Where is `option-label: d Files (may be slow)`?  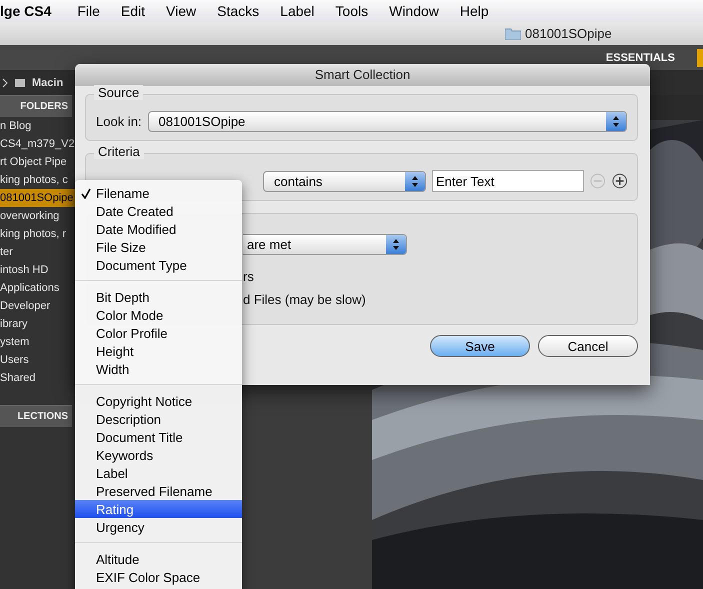 option-label: d Files (may be slow) is located at coordinates (305, 299).